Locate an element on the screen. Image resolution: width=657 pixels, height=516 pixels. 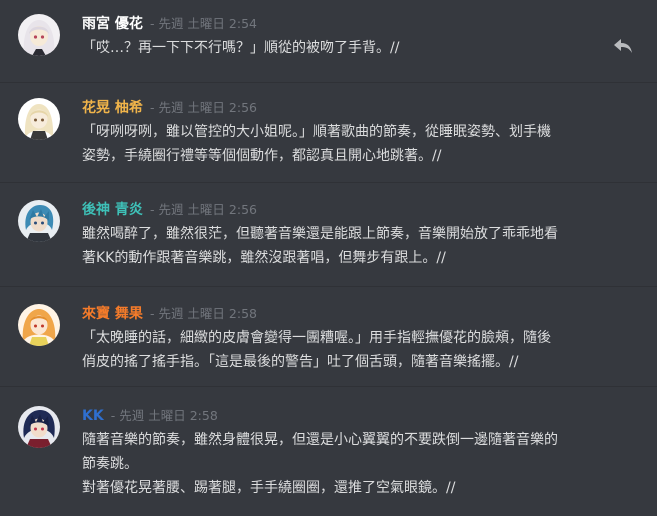
message-line: 姿勢，手繞圈行禮等等個個動作，都認真且開心地跳著。// is located at coordinates (262, 156).